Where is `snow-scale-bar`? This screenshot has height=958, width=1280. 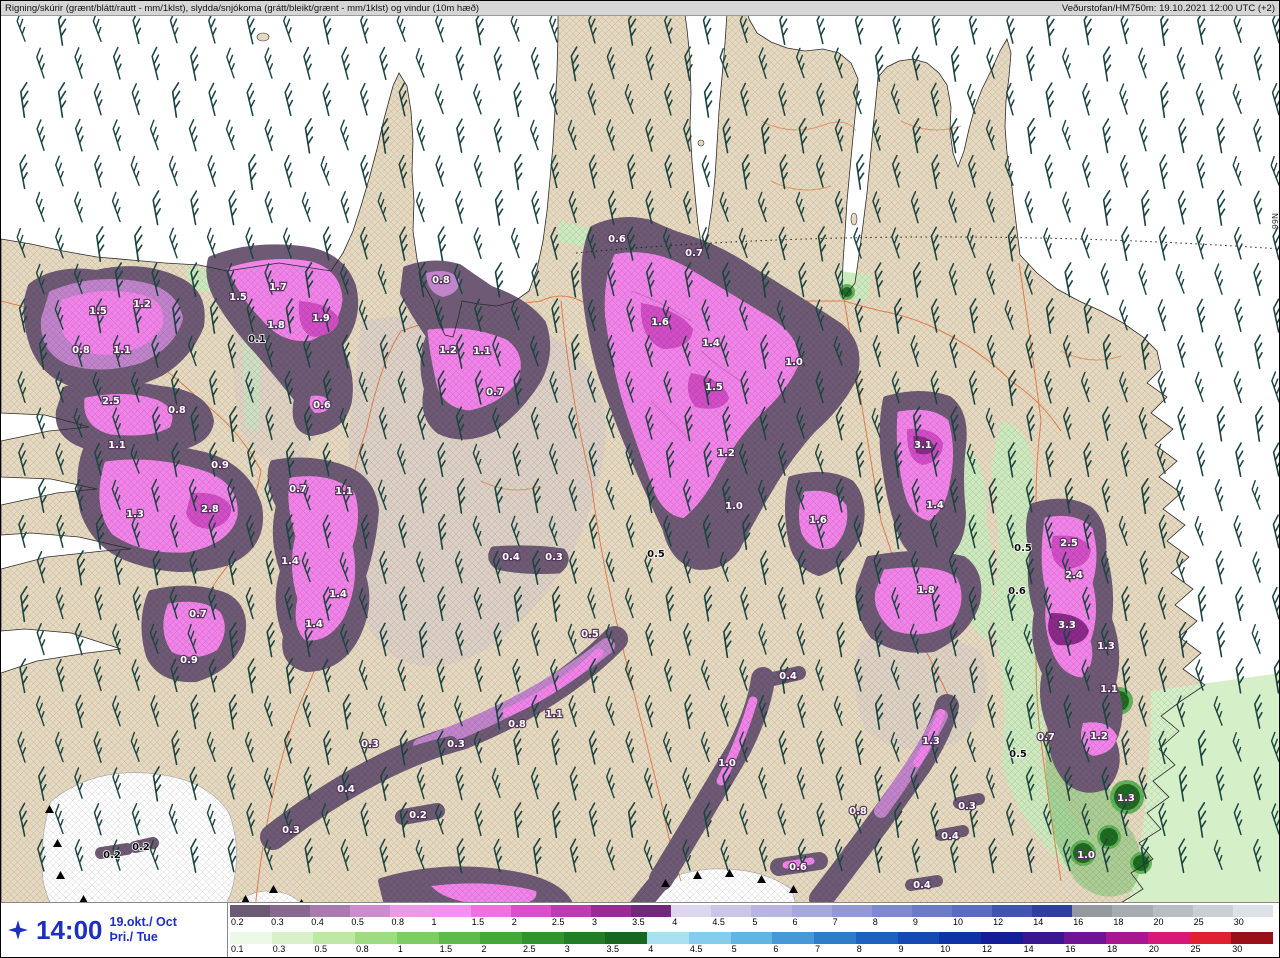 snow-scale-bar is located at coordinates (751, 911).